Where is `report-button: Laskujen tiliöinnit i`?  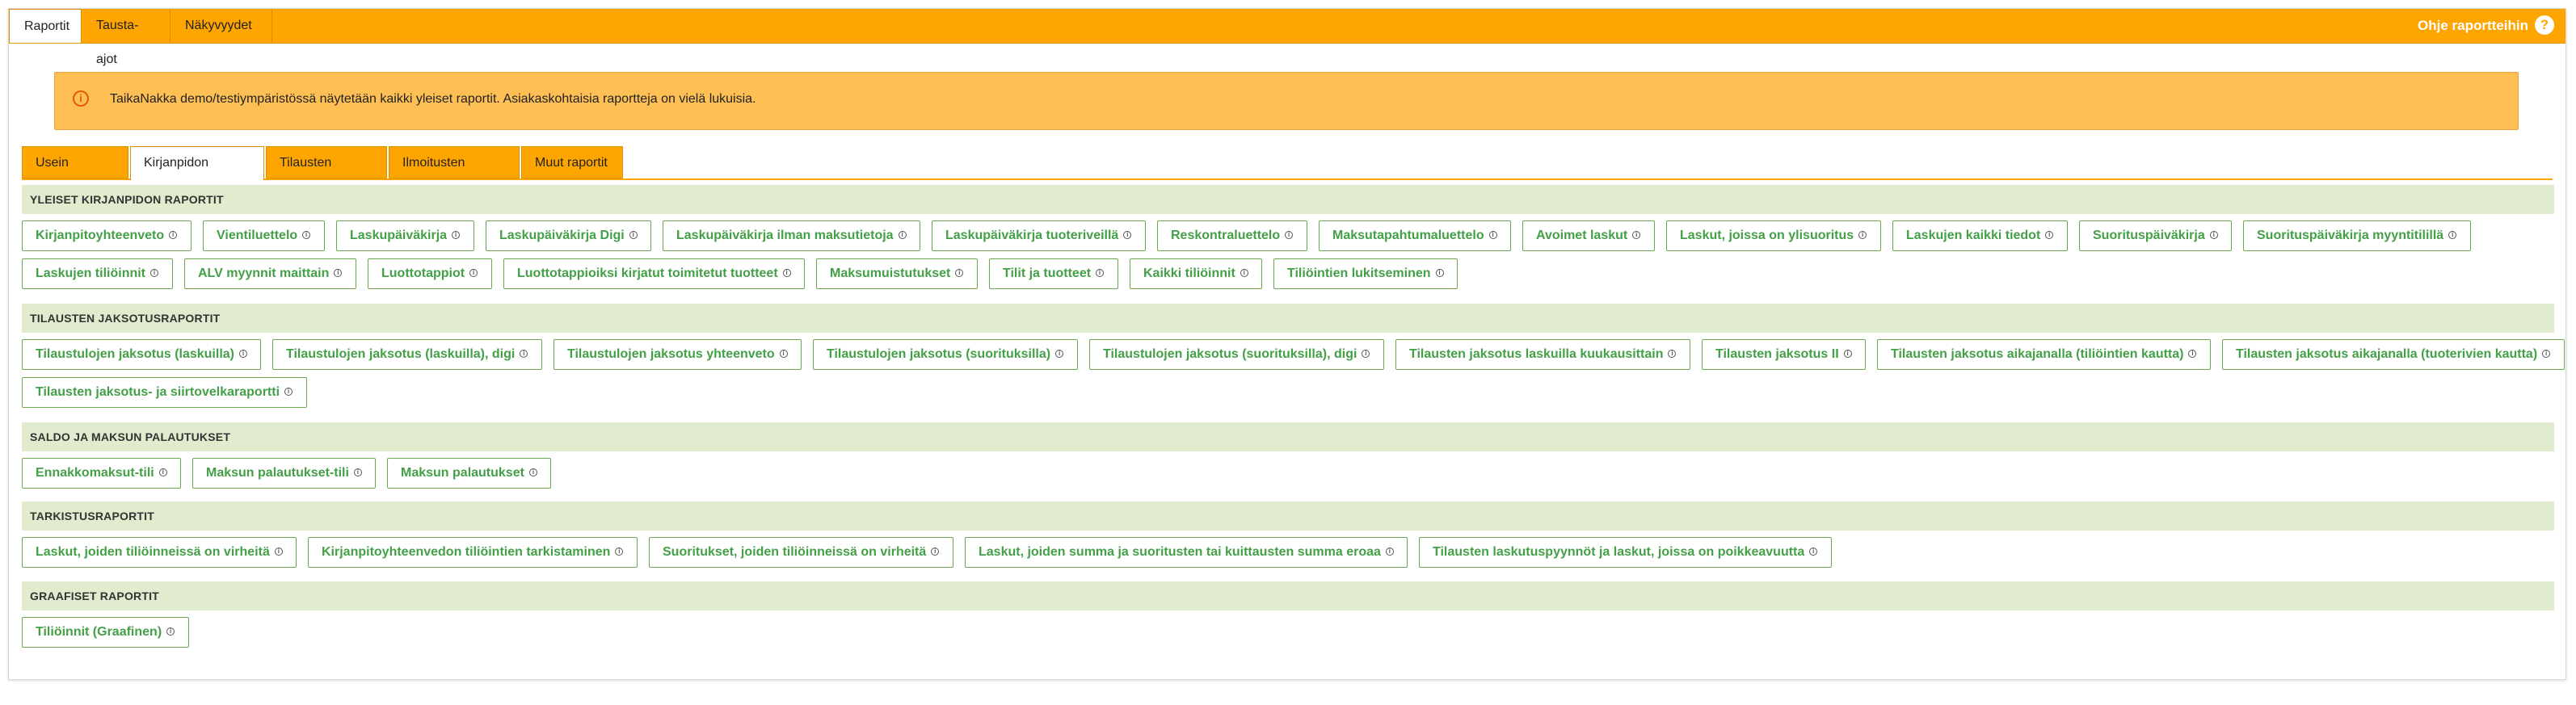
report-button: Laskujen tiliöinnit i is located at coordinates (97, 273).